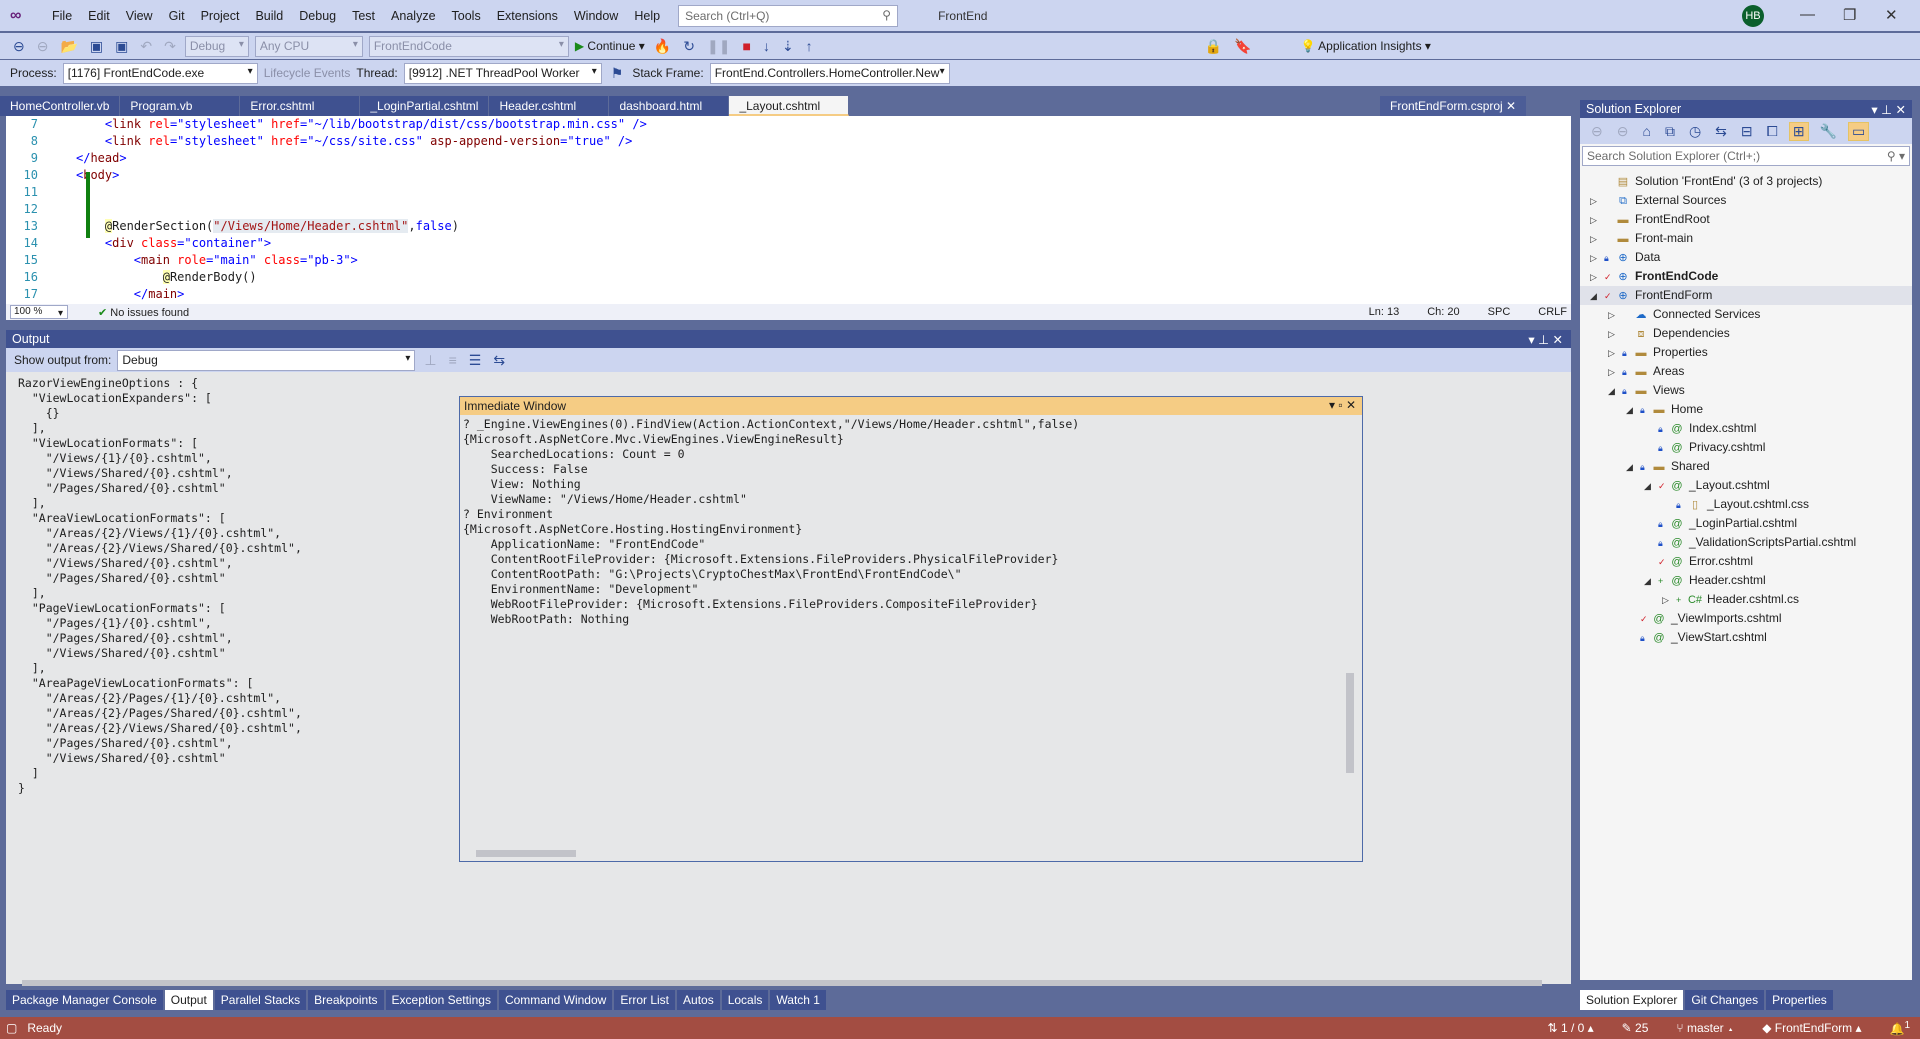  What do you see at coordinates (177, 16) in the screenshot?
I see `menu-git: Git` at bounding box center [177, 16].